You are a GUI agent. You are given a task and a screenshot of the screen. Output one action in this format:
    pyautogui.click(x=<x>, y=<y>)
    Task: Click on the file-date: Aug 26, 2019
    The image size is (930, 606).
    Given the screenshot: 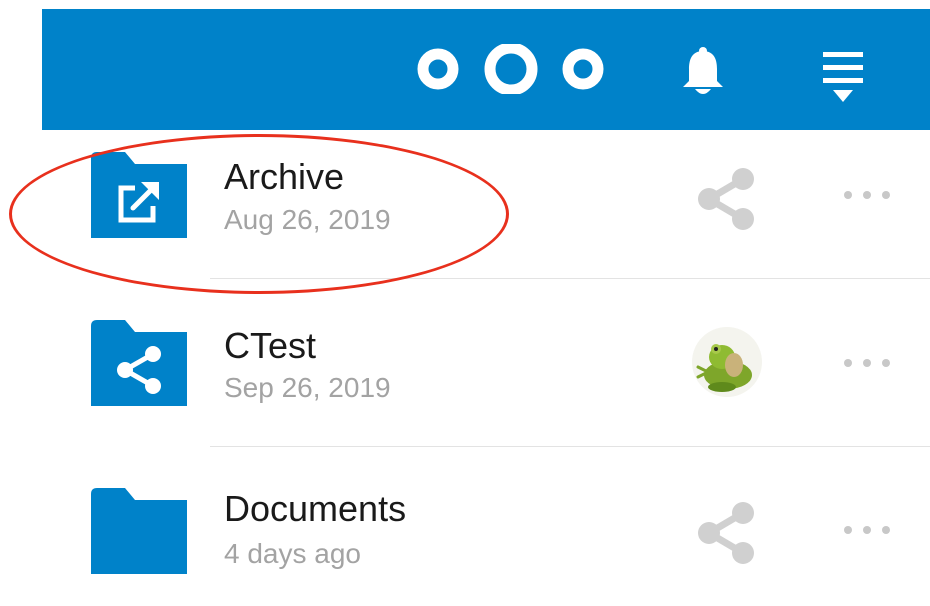 What is the action you would take?
    pyautogui.click(x=307, y=219)
    